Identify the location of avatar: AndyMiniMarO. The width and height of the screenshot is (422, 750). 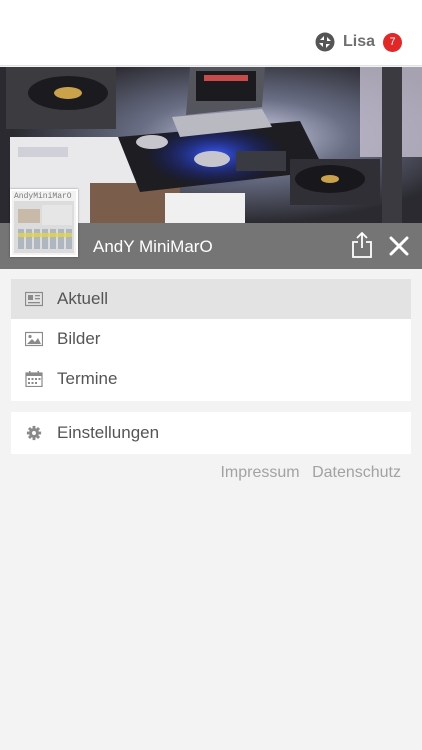
(44, 223).